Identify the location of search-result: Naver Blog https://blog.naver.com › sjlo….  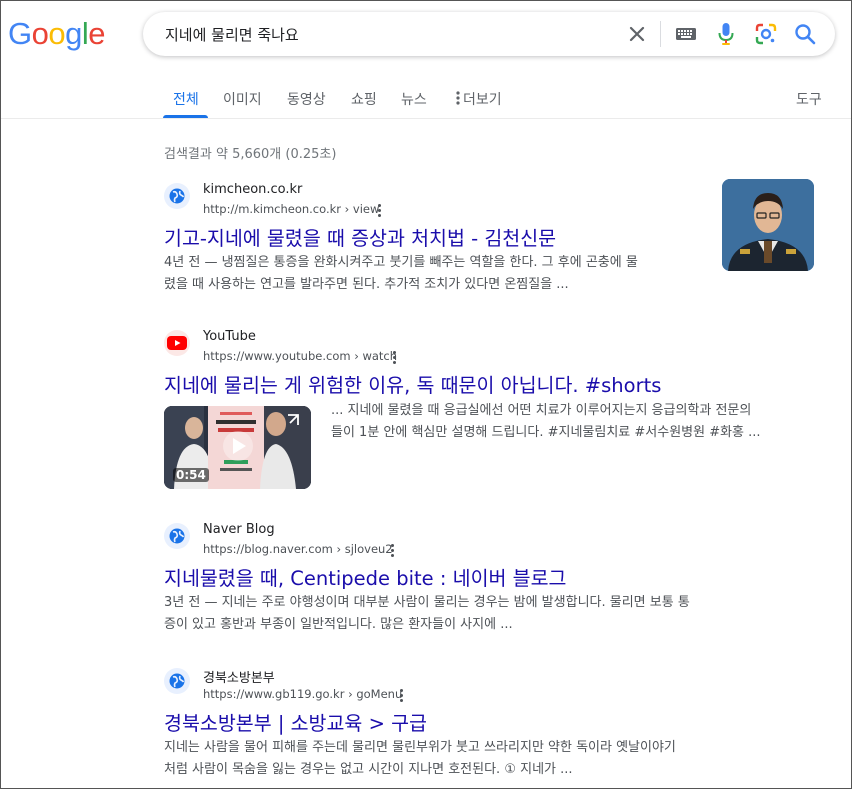
(491, 580).